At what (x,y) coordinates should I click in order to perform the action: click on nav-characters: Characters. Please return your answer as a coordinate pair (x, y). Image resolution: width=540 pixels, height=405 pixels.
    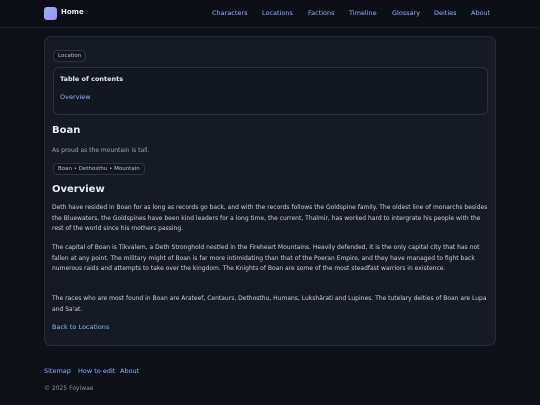
    Looking at the image, I should click on (229, 13).